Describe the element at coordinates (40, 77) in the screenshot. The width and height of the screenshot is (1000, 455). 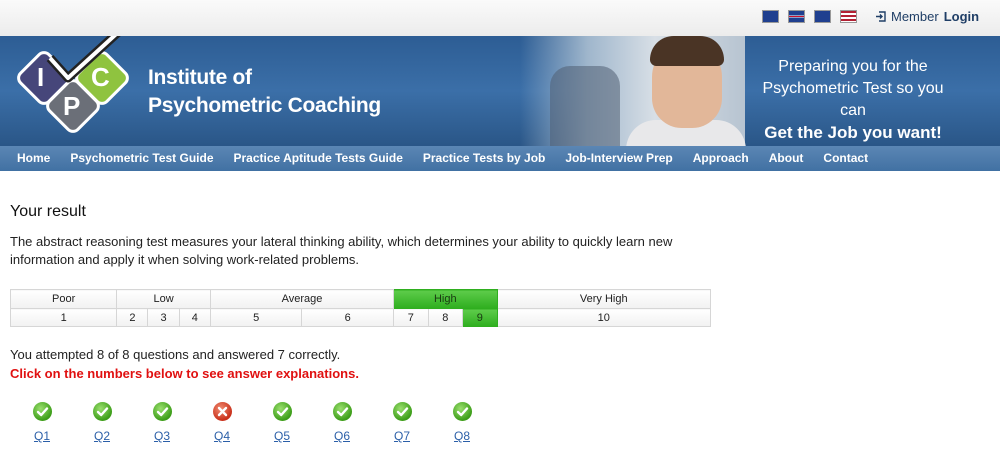
I see `logo-letter-i: I` at that location.